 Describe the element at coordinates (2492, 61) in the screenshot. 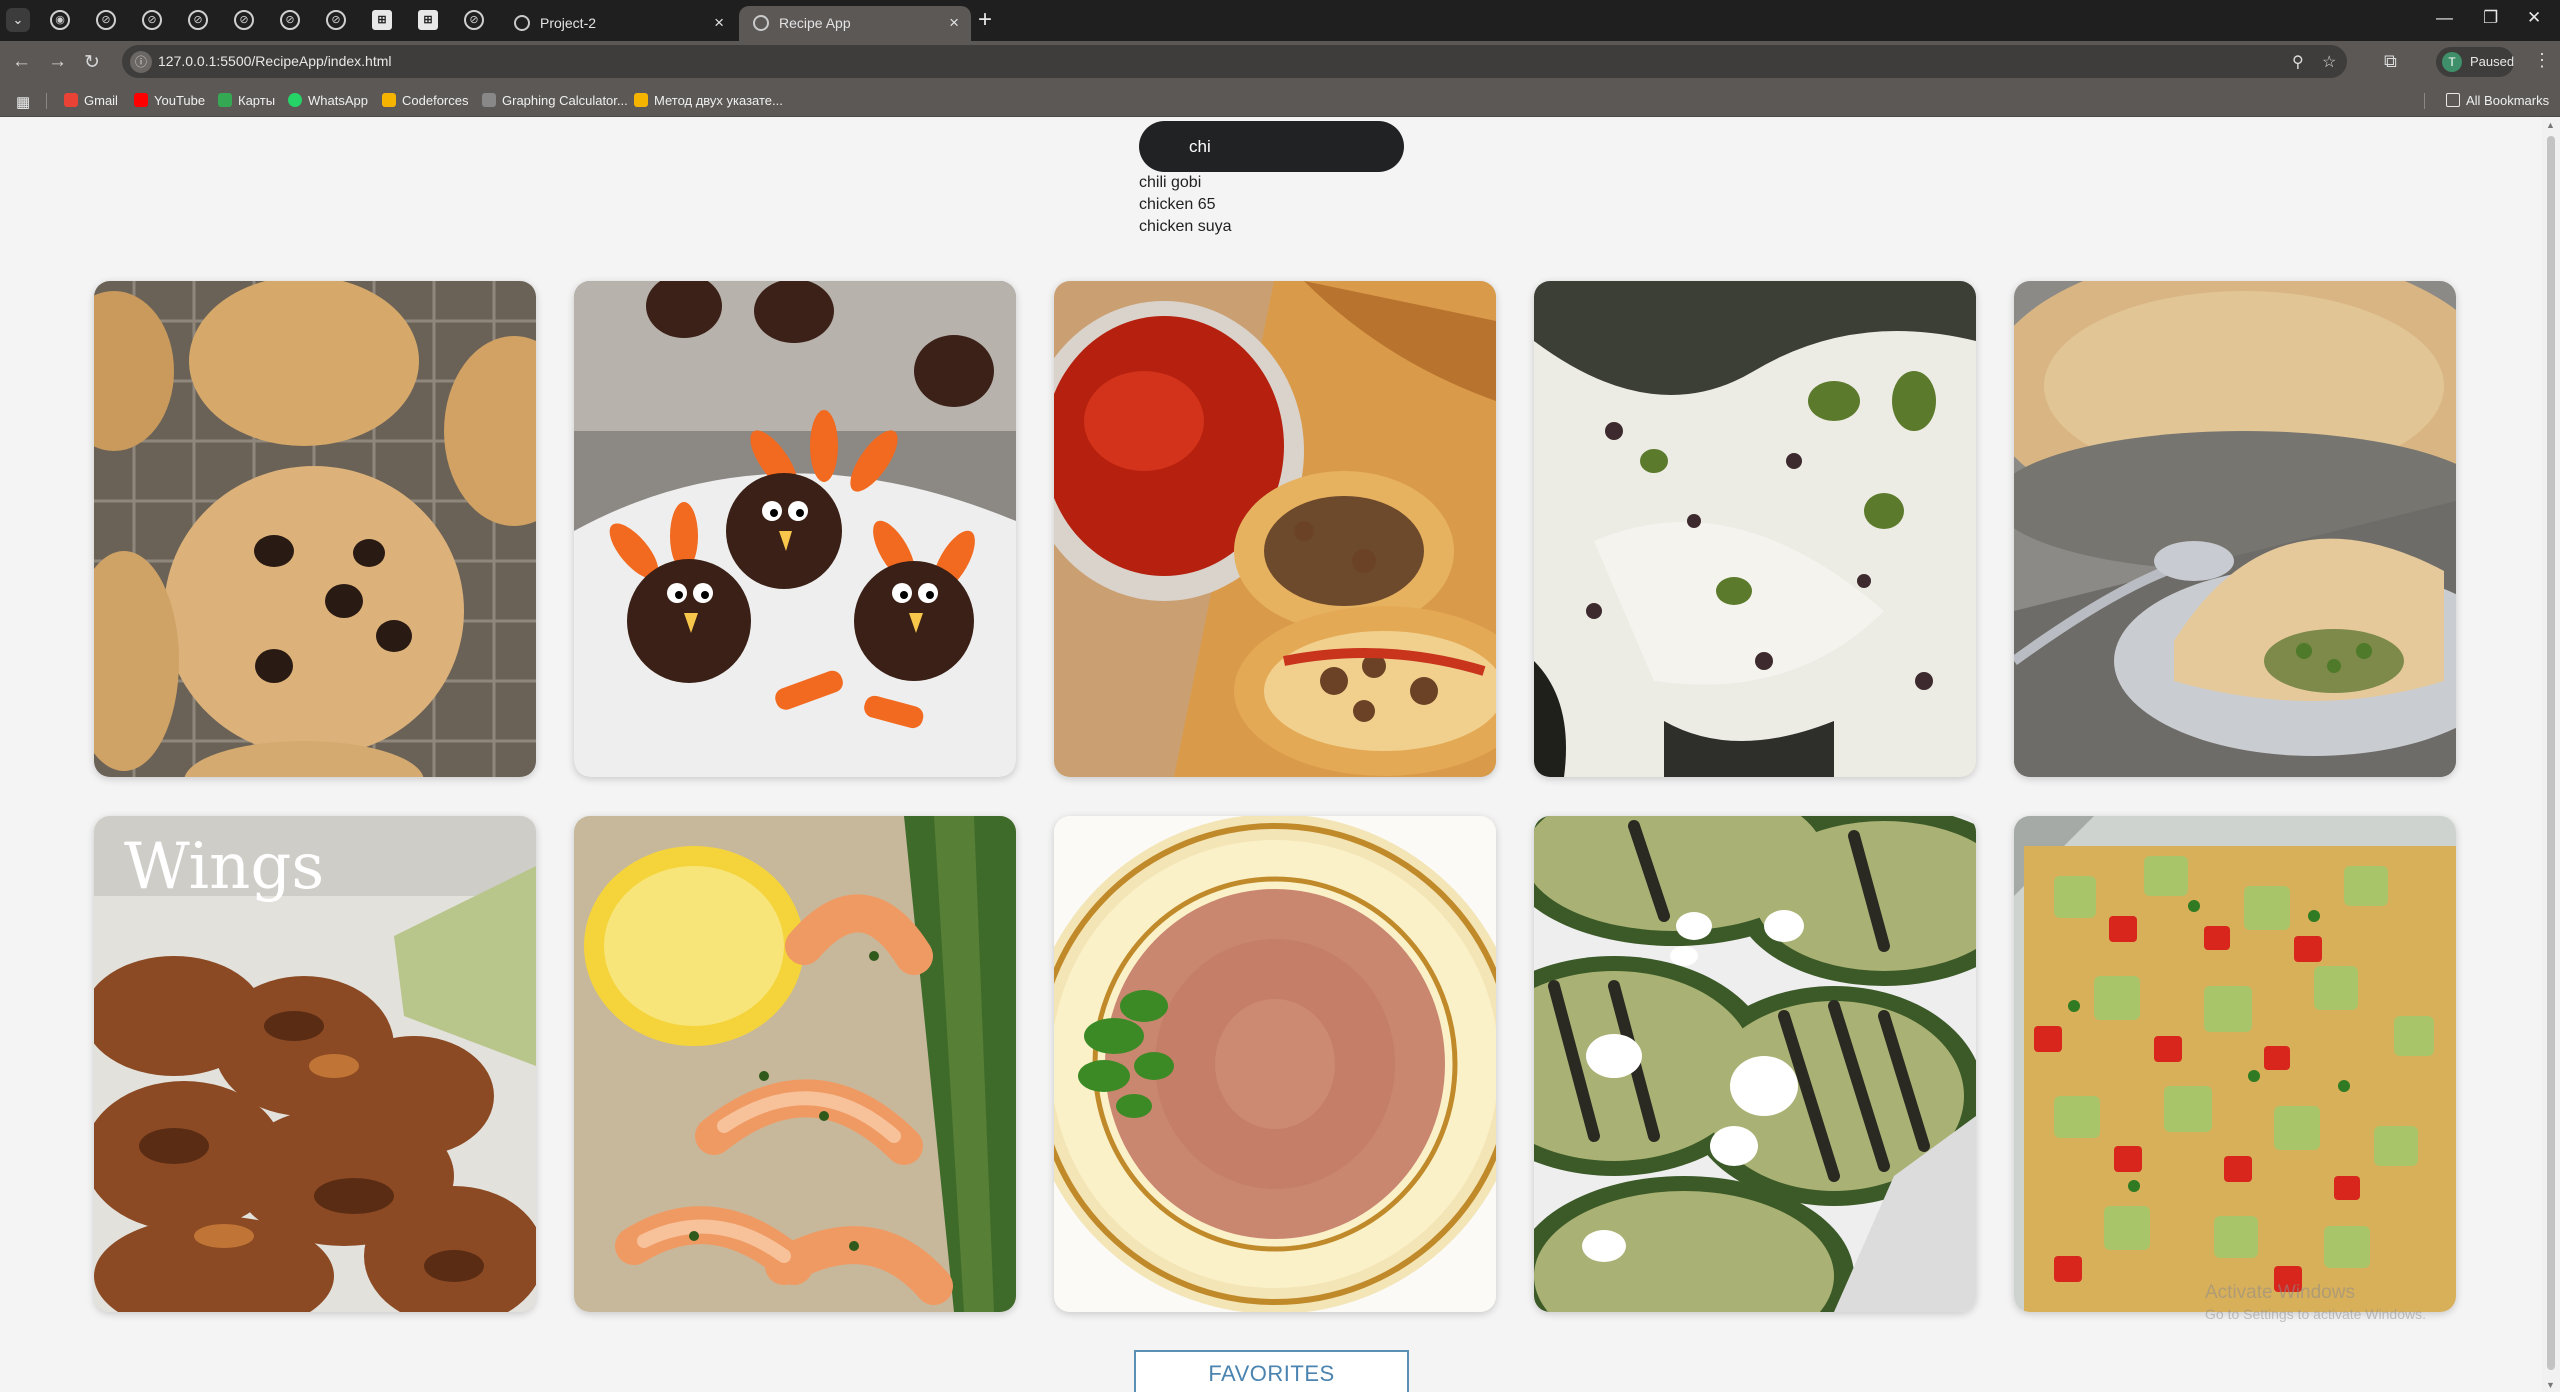

I see `profile-status: Paused` at that location.